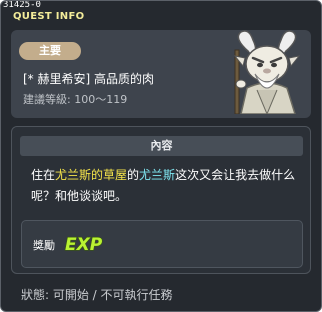 The width and height of the screenshot is (322, 312). I want to click on npc-portrait-icon, so click(267, 72).